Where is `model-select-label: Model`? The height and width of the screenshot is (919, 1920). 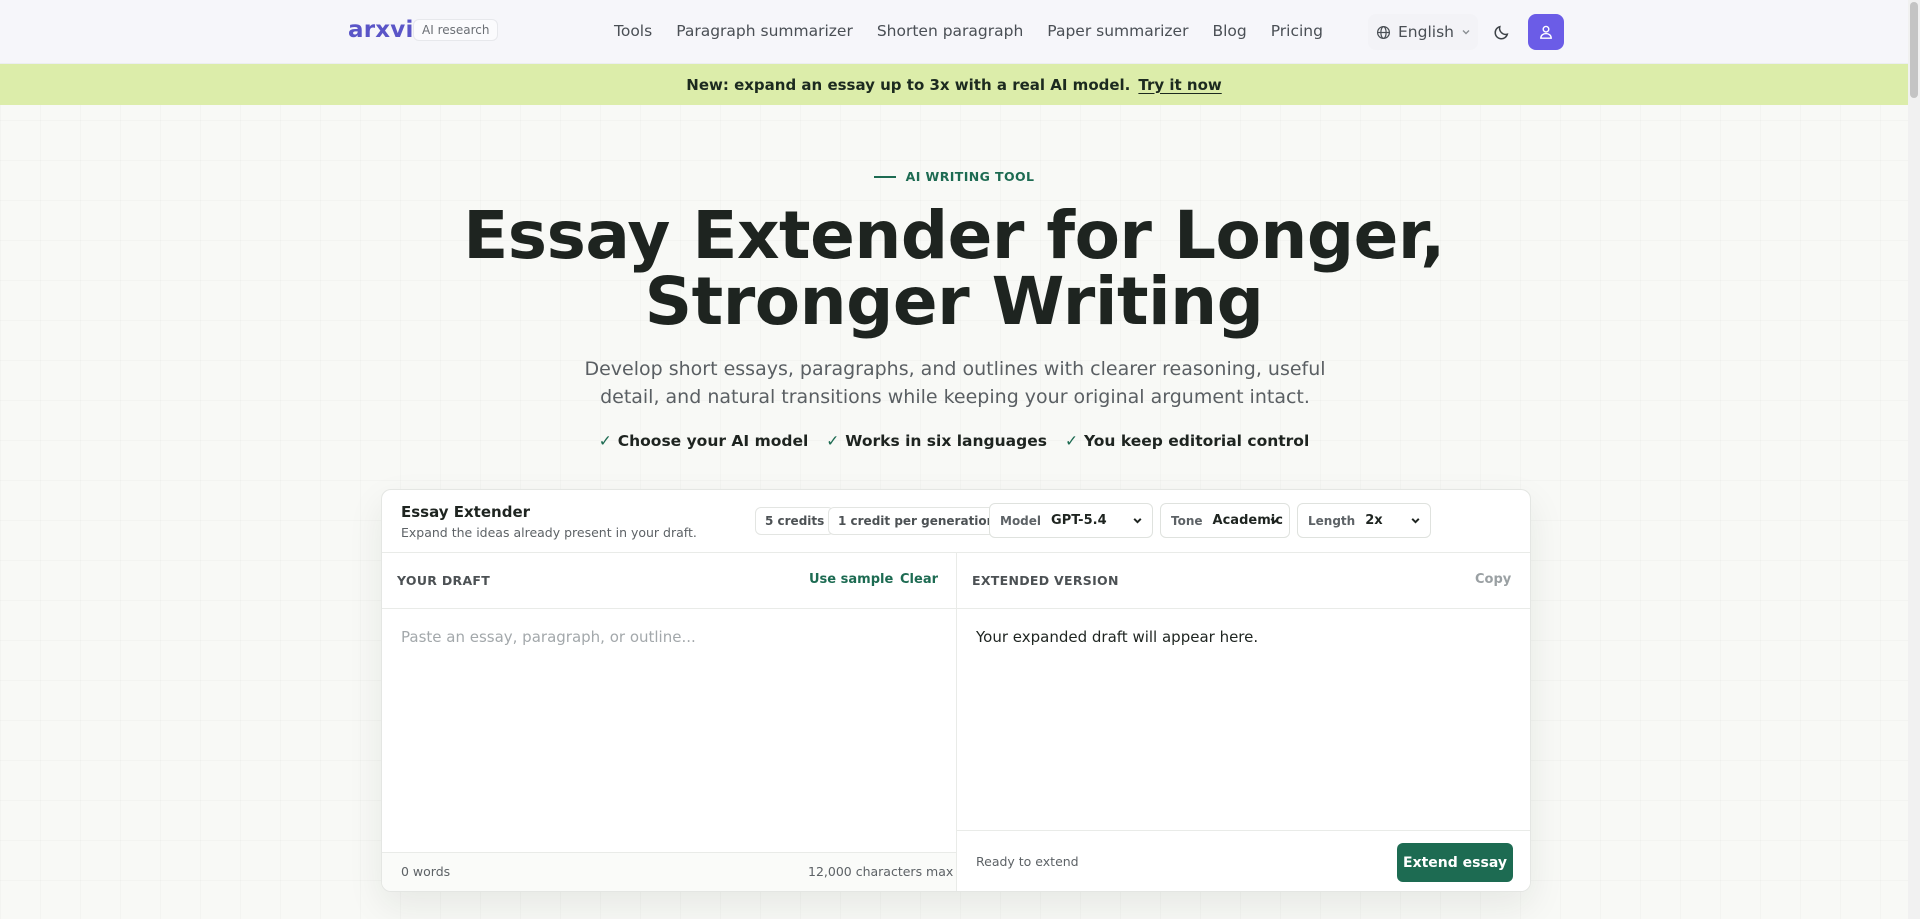 model-select-label: Model is located at coordinates (1021, 520).